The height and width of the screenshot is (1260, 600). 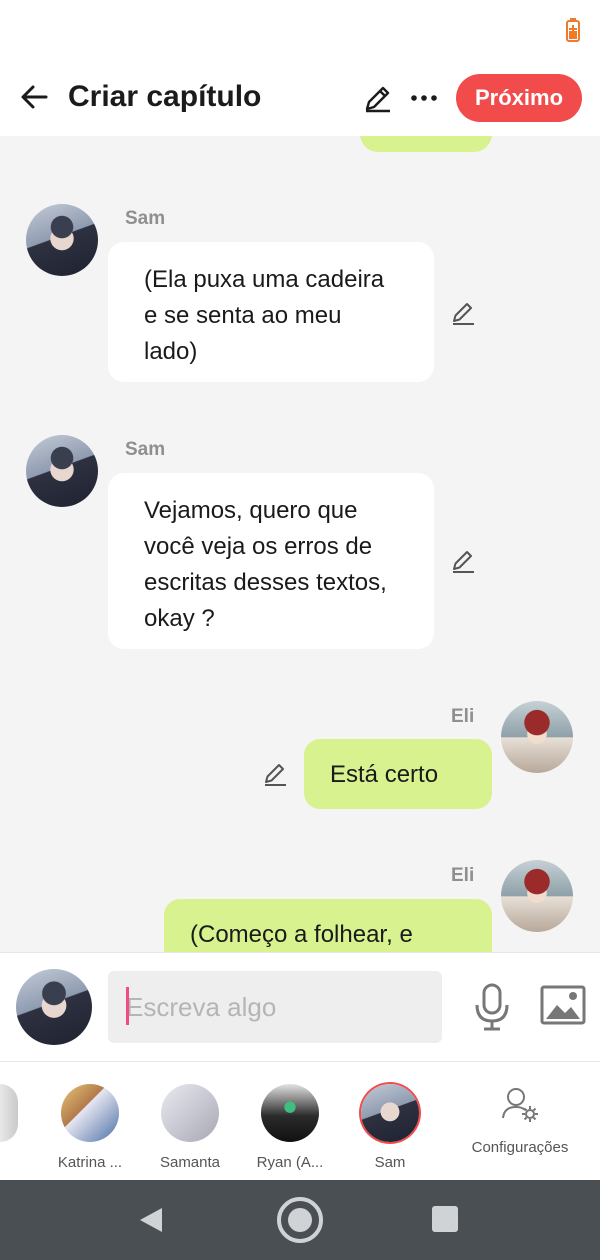 What do you see at coordinates (300, 30) in the screenshot?
I see `status-bar` at bounding box center [300, 30].